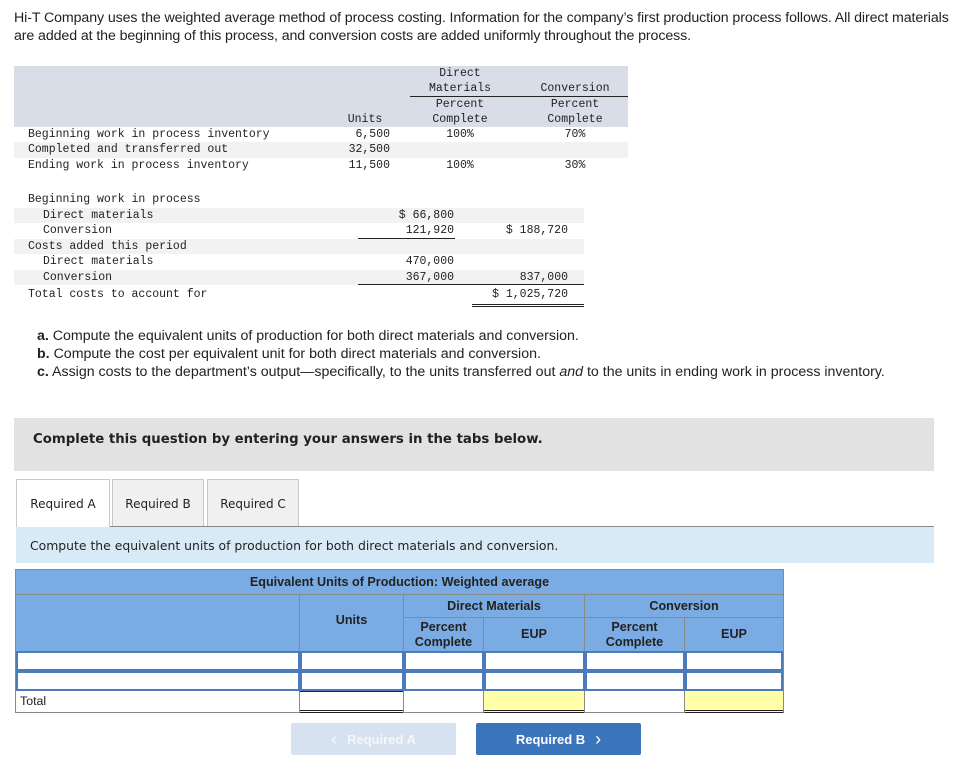  I want to click on row1-dm-pct-input, so click(444, 661).